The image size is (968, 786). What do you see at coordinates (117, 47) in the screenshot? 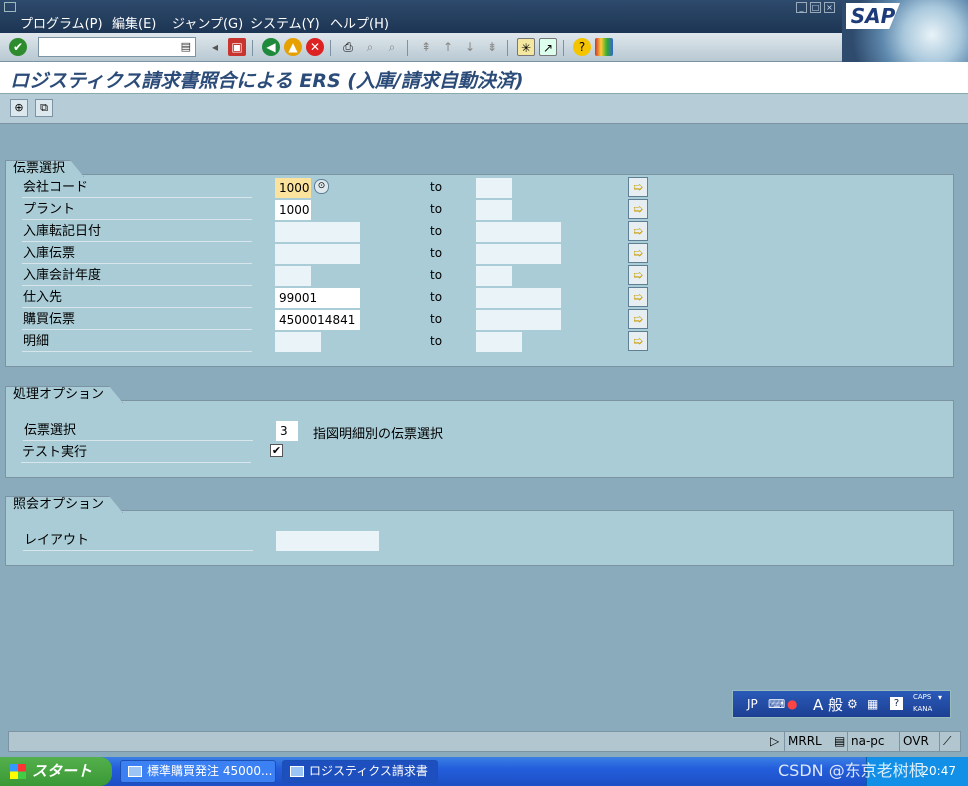
I see `command-field: ▤` at bounding box center [117, 47].